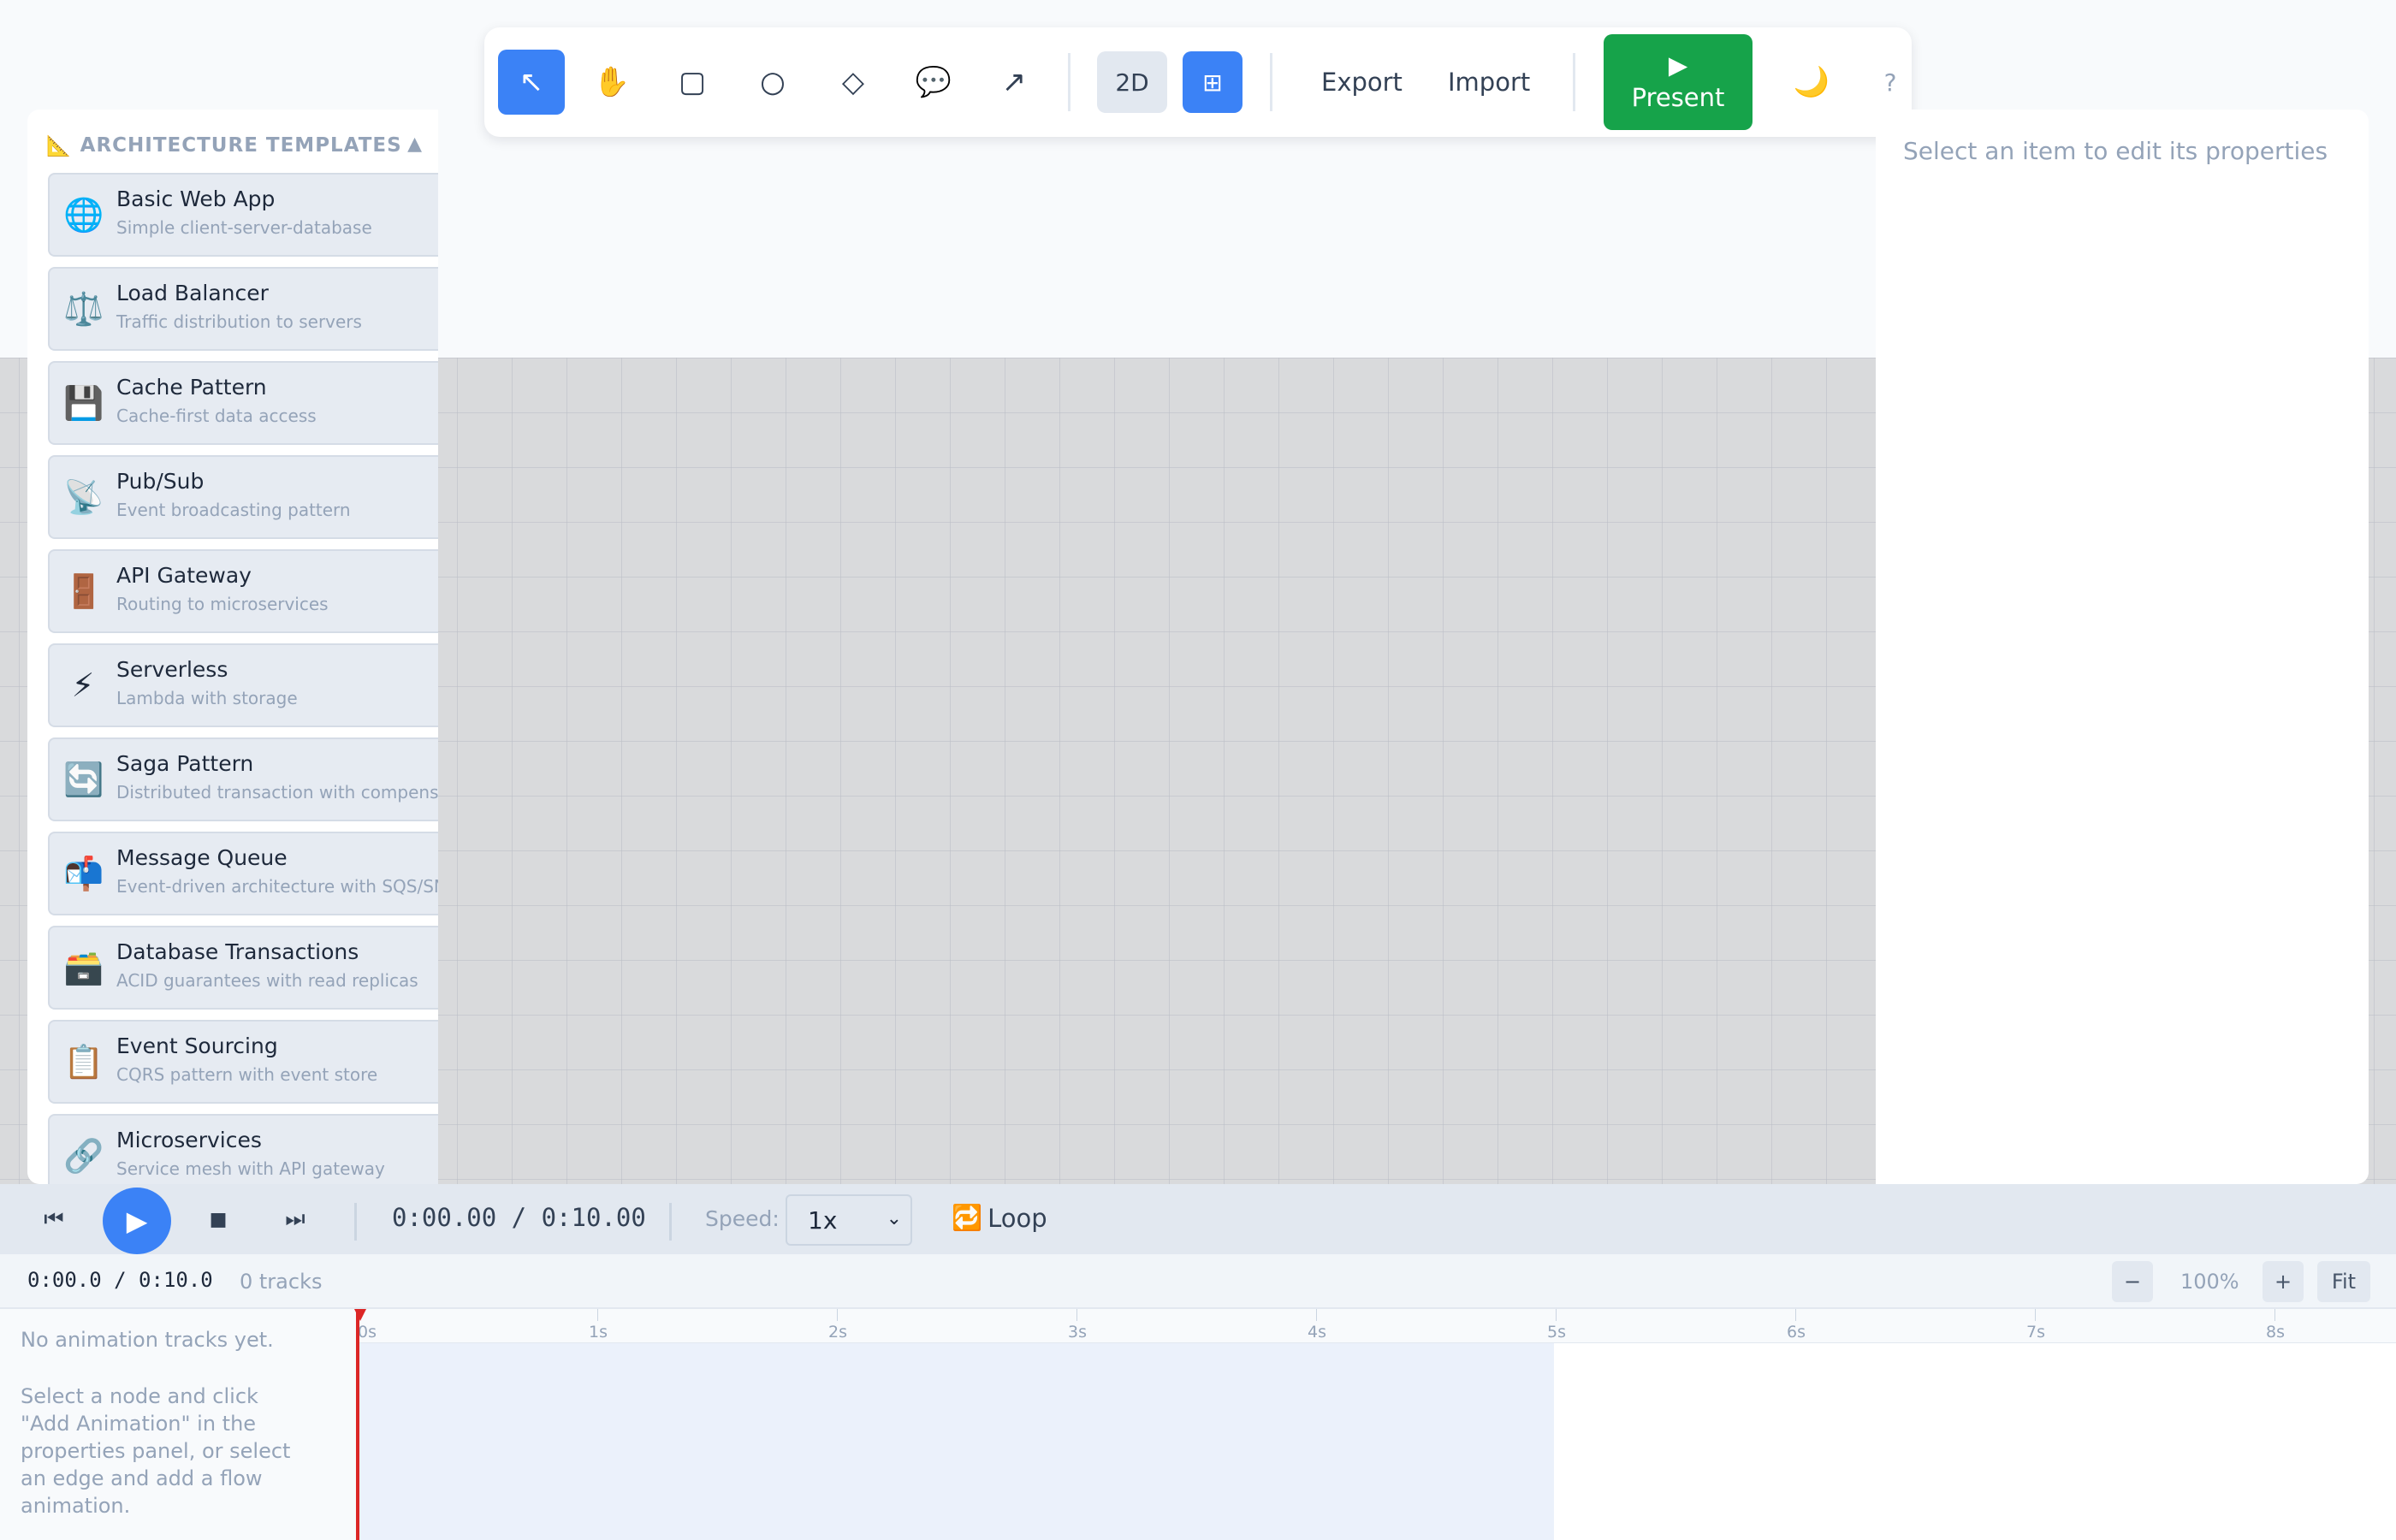  I want to click on speed-select: 1x ⌄, so click(849, 1220).